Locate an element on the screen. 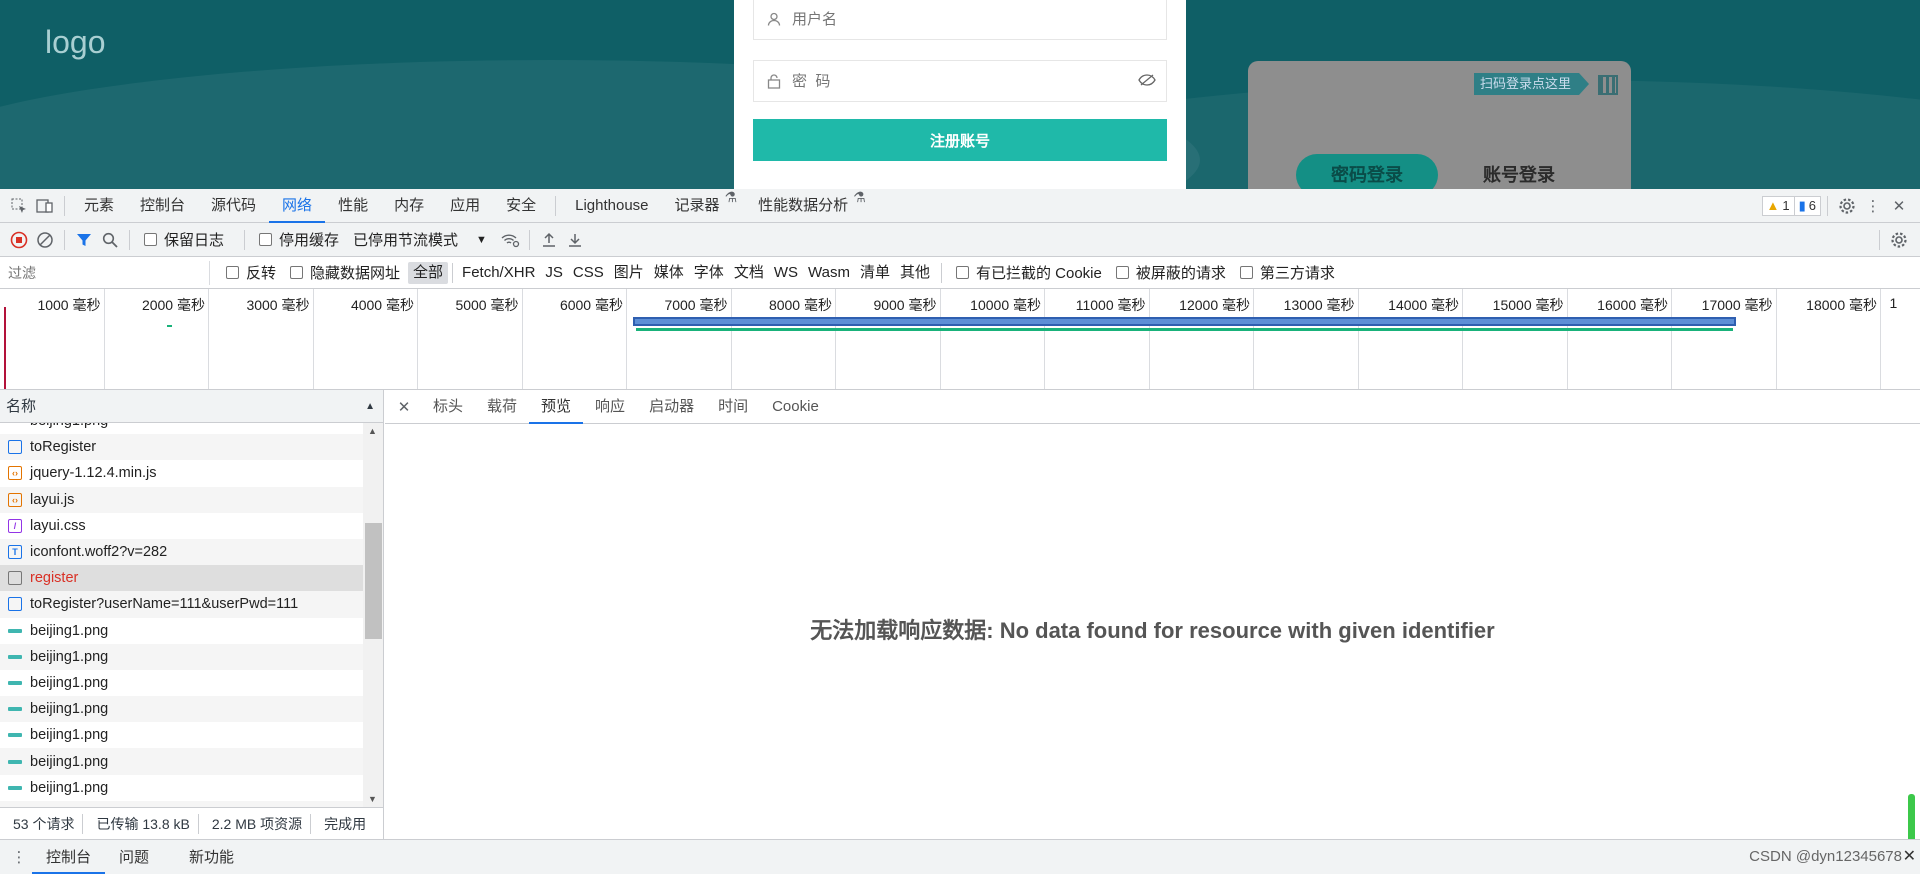 Image resolution: width=1920 pixels, height=885 pixels. detail-tab-6: Cookie is located at coordinates (795, 407).